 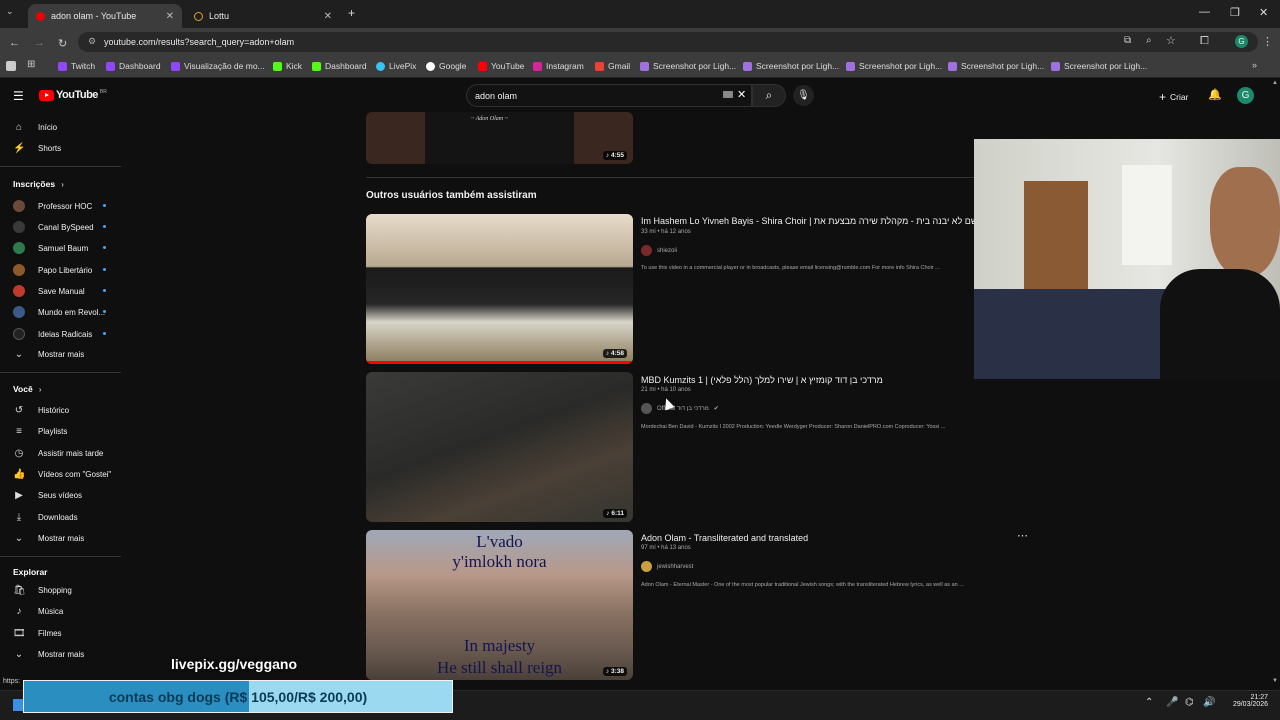 What do you see at coordinates (92, 41) in the screenshot?
I see `site-info-icon: ⚙` at bounding box center [92, 41].